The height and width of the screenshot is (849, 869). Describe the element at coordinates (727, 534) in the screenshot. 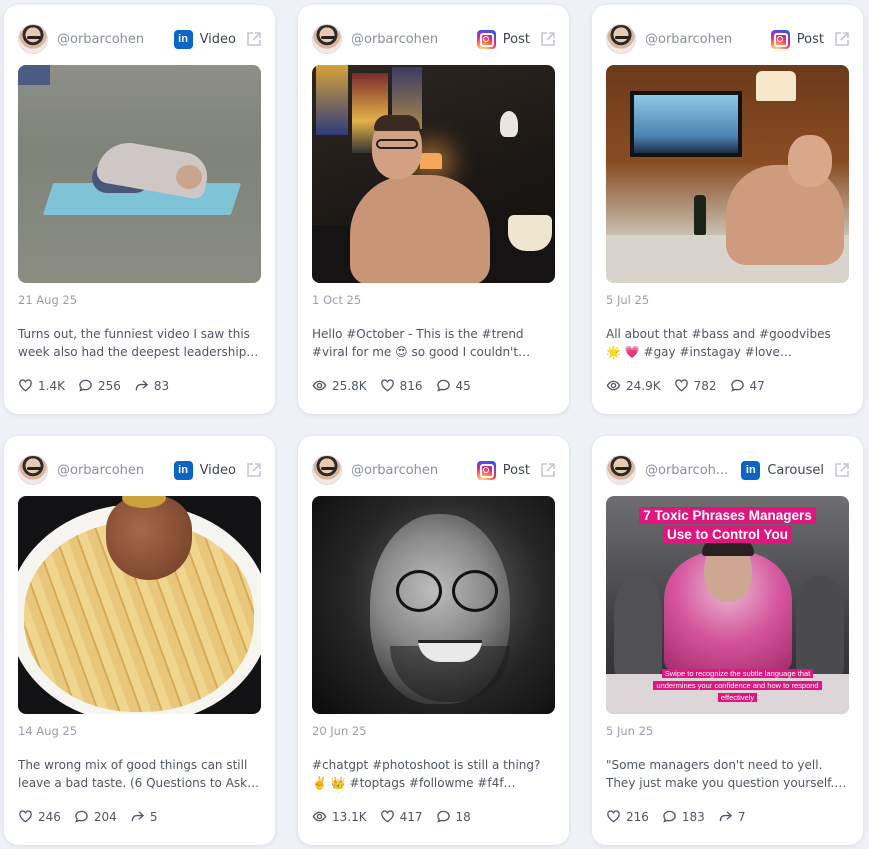

I see `carousel-title-line-2: Use to Control You` at that location.